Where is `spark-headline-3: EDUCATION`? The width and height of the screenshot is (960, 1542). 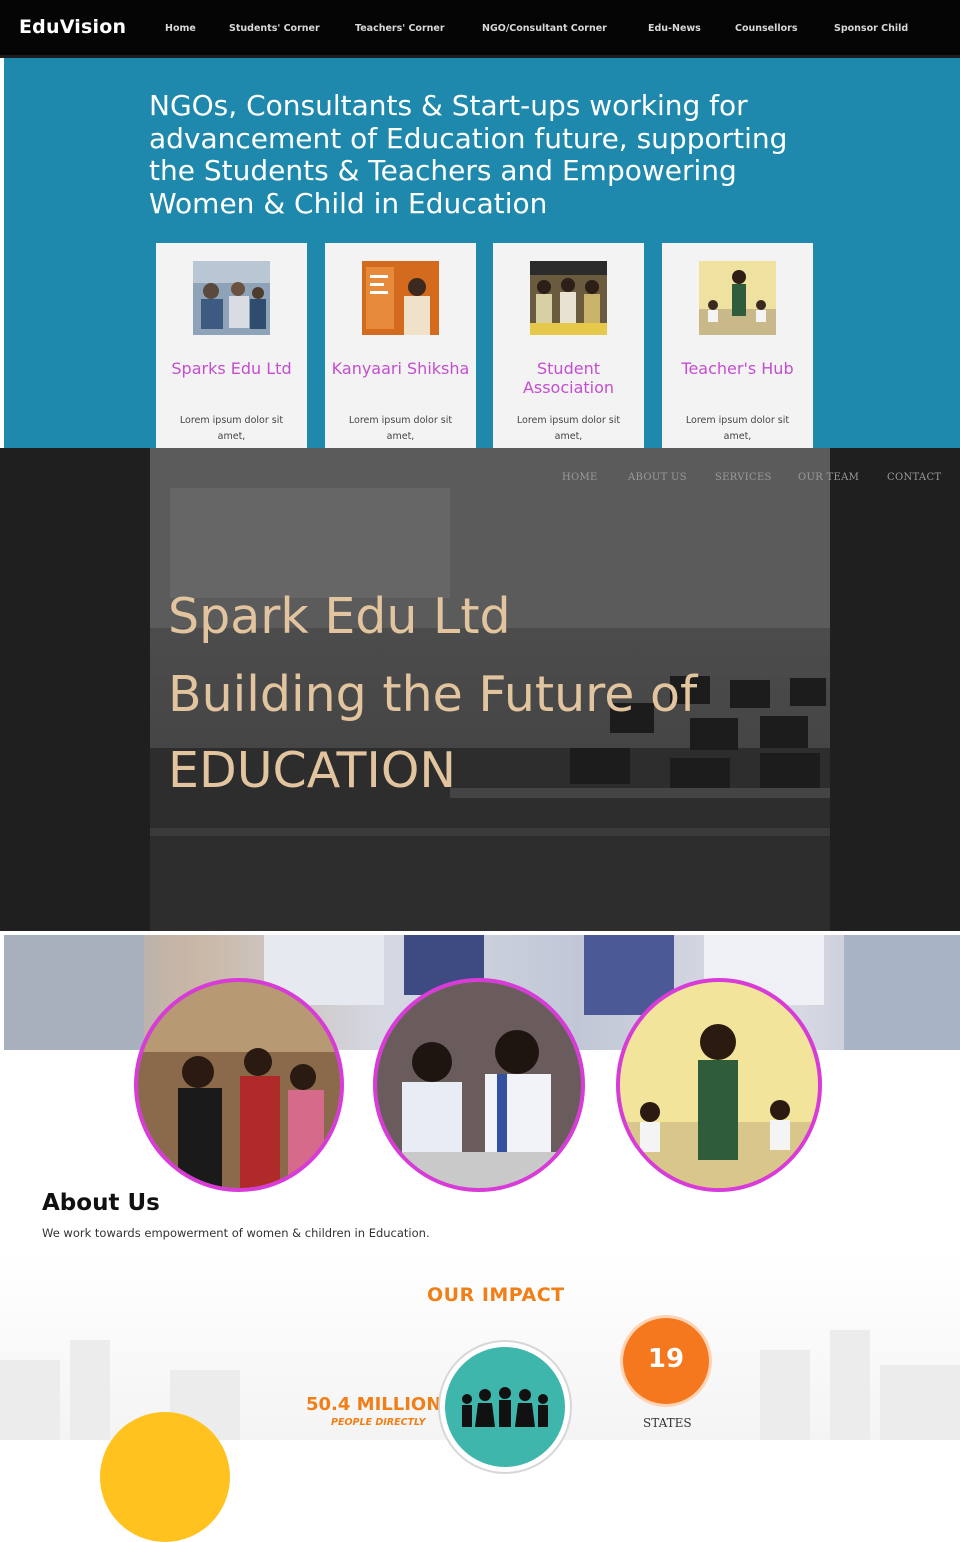 spark-headline-3: EDUCATION is located at coordinates (312, 770).